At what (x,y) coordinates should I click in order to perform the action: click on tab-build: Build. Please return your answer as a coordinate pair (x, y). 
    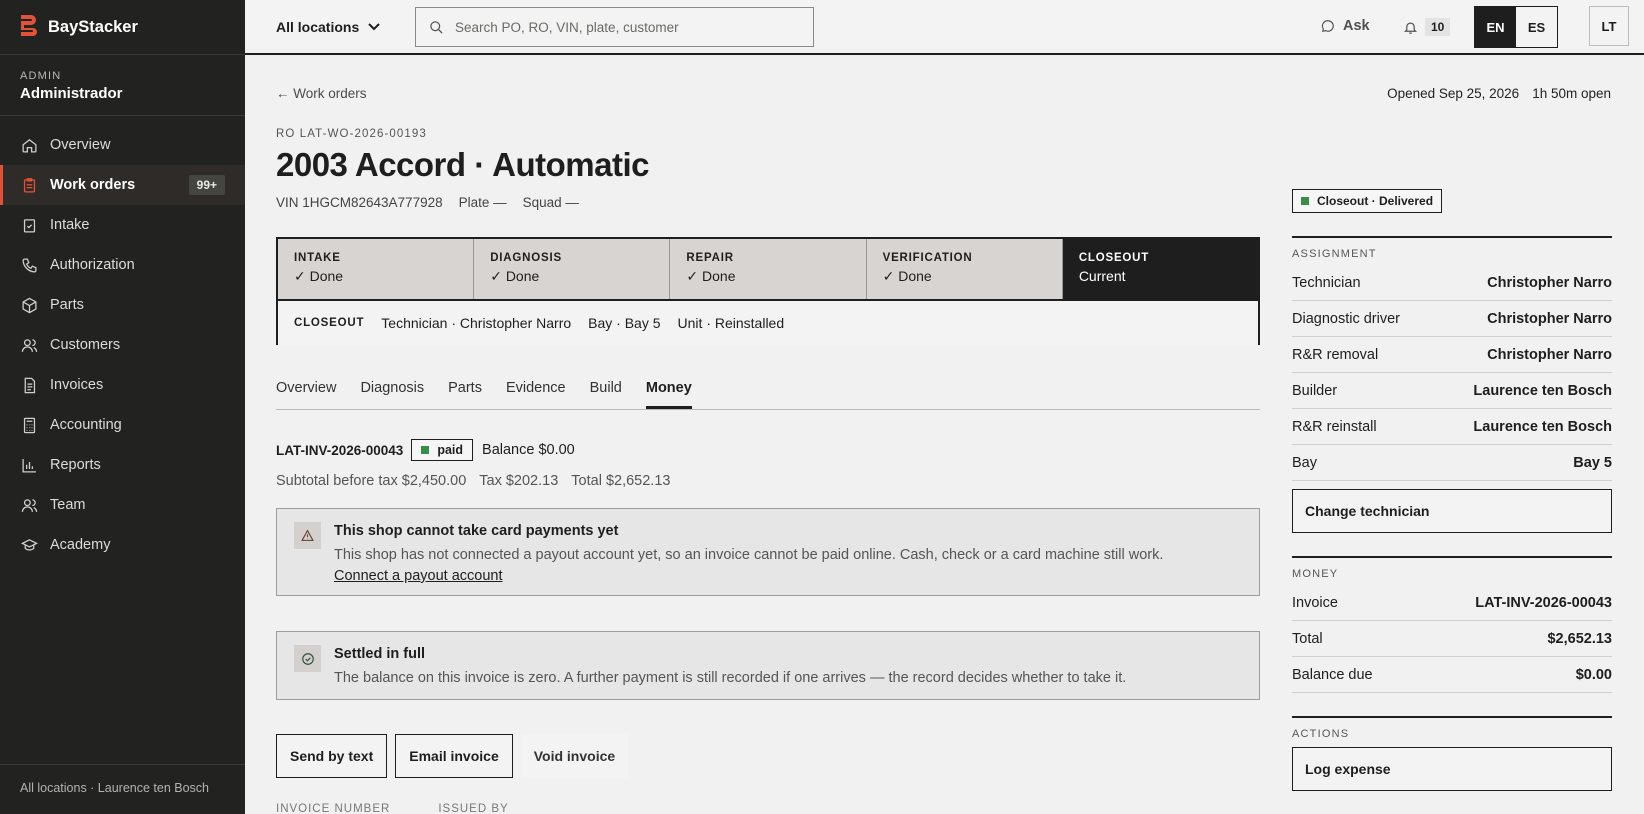
    Looking at the image, I should click on (606, 388).